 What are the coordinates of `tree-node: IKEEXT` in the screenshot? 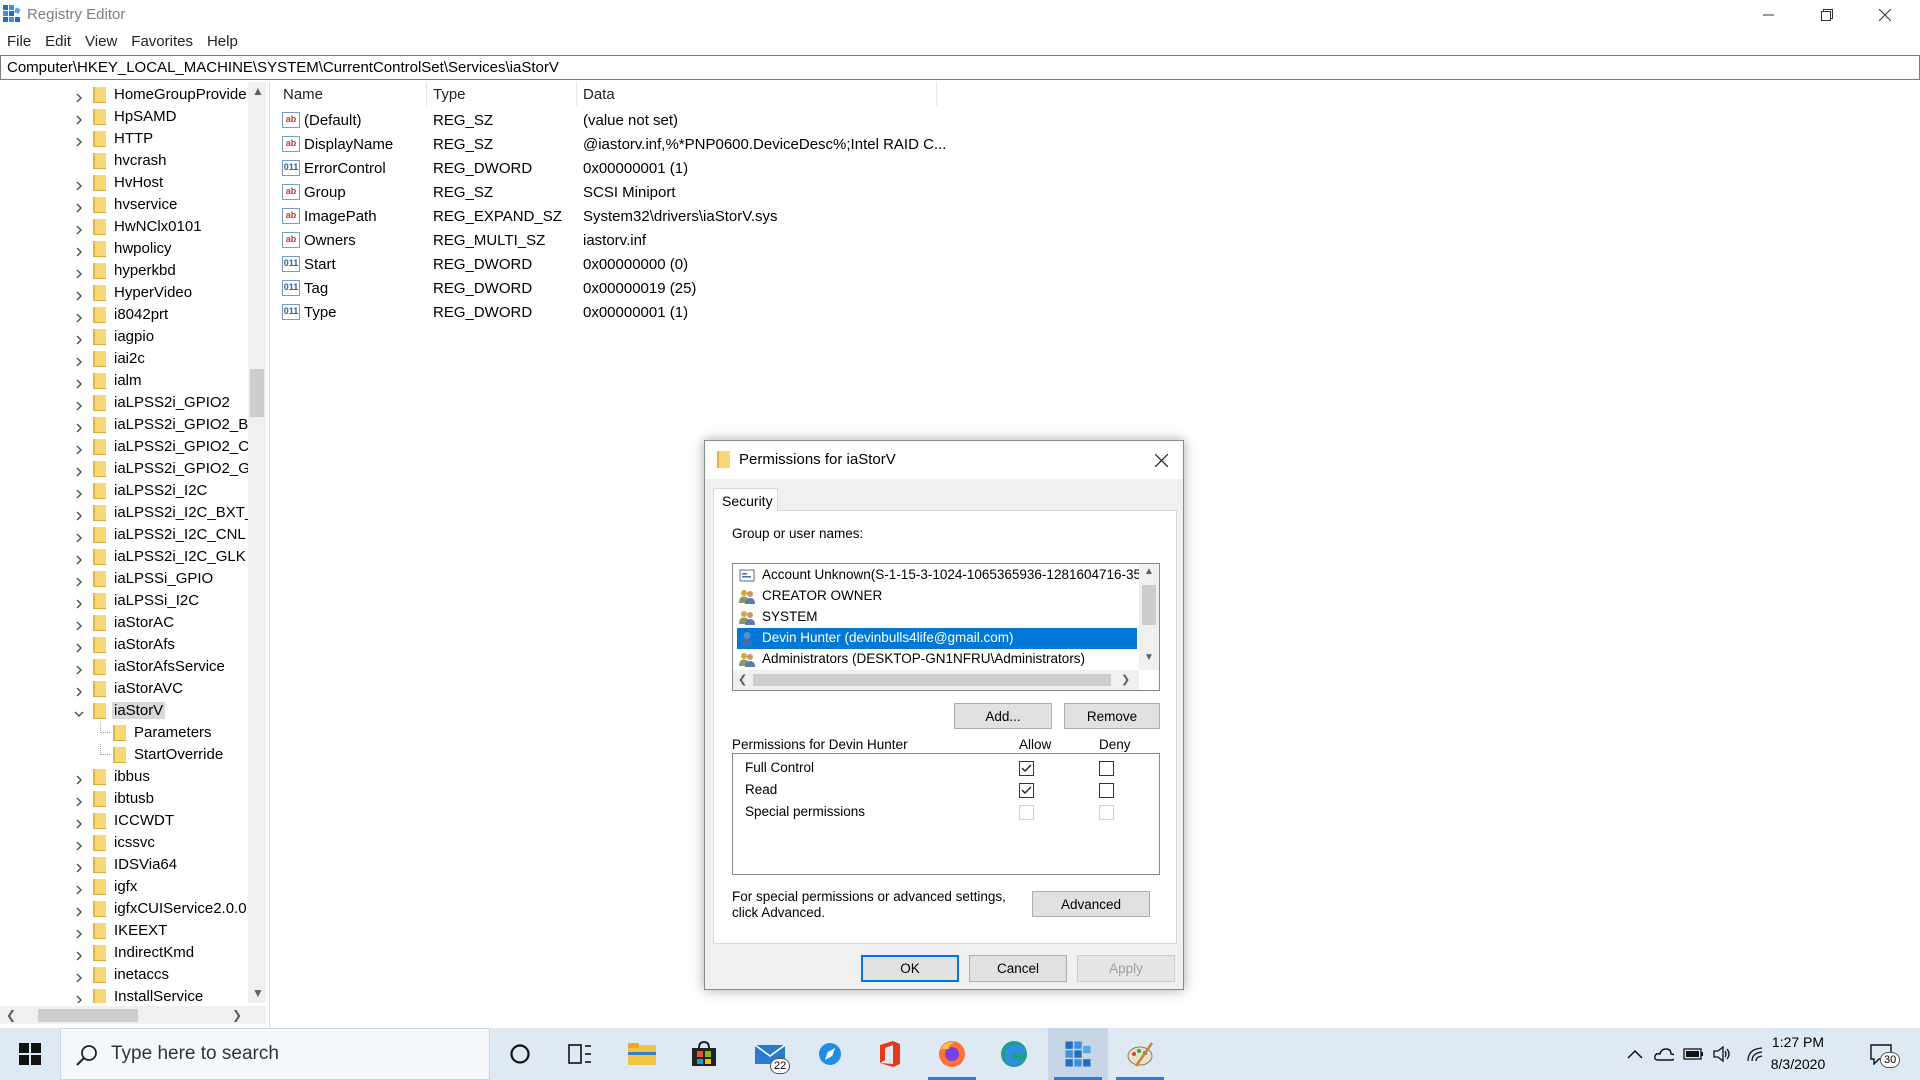 It's located at (124, 931).